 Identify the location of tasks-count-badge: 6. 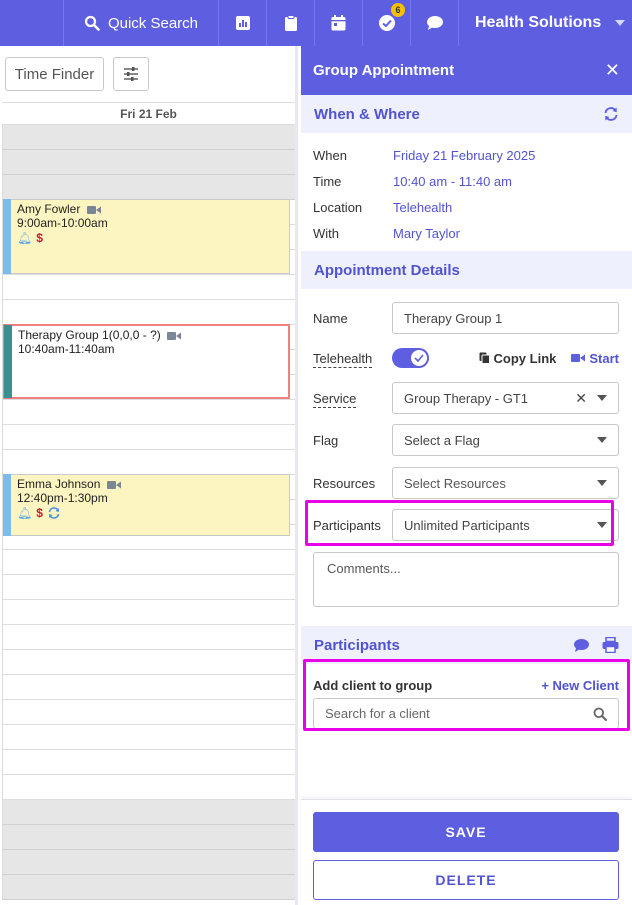
(398, 10).